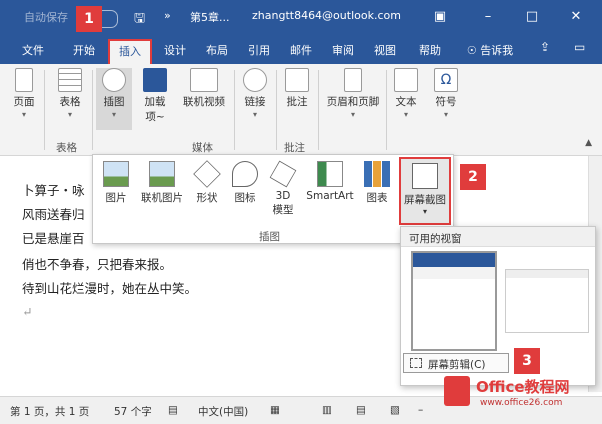 The height and width of the screenshot is (424, 602). What do you see at coordinates (446, 80) in the screenshot?
I see `omega-icon: Ω` at bounding box center [446, 80].